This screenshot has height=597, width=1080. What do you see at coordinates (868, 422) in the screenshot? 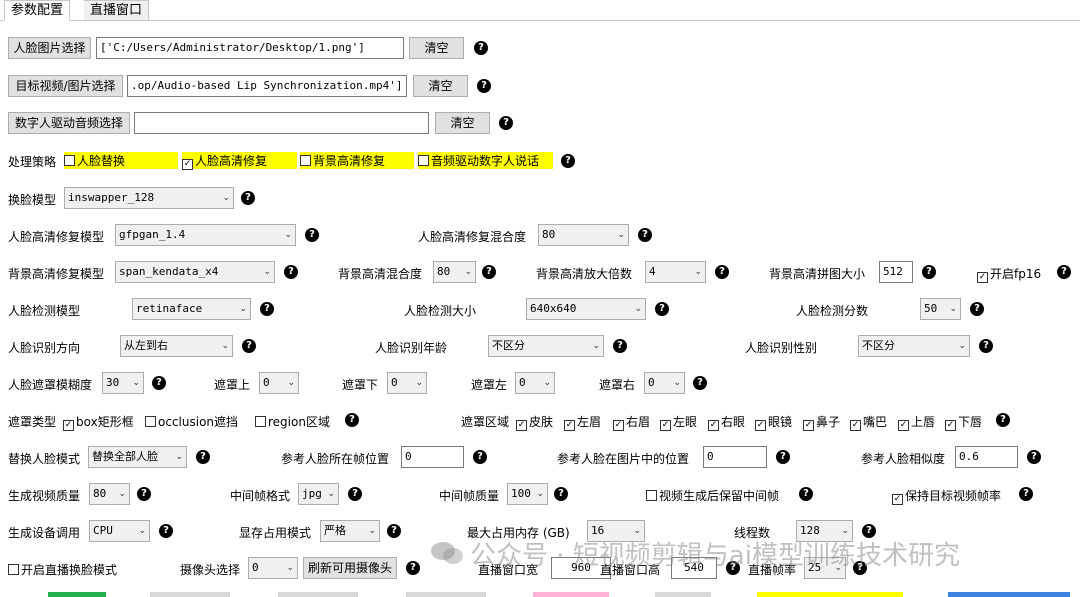
I see `mask-region-mouth-checkbox: ✓ 嘴巴` at bounding box center [868, 422].